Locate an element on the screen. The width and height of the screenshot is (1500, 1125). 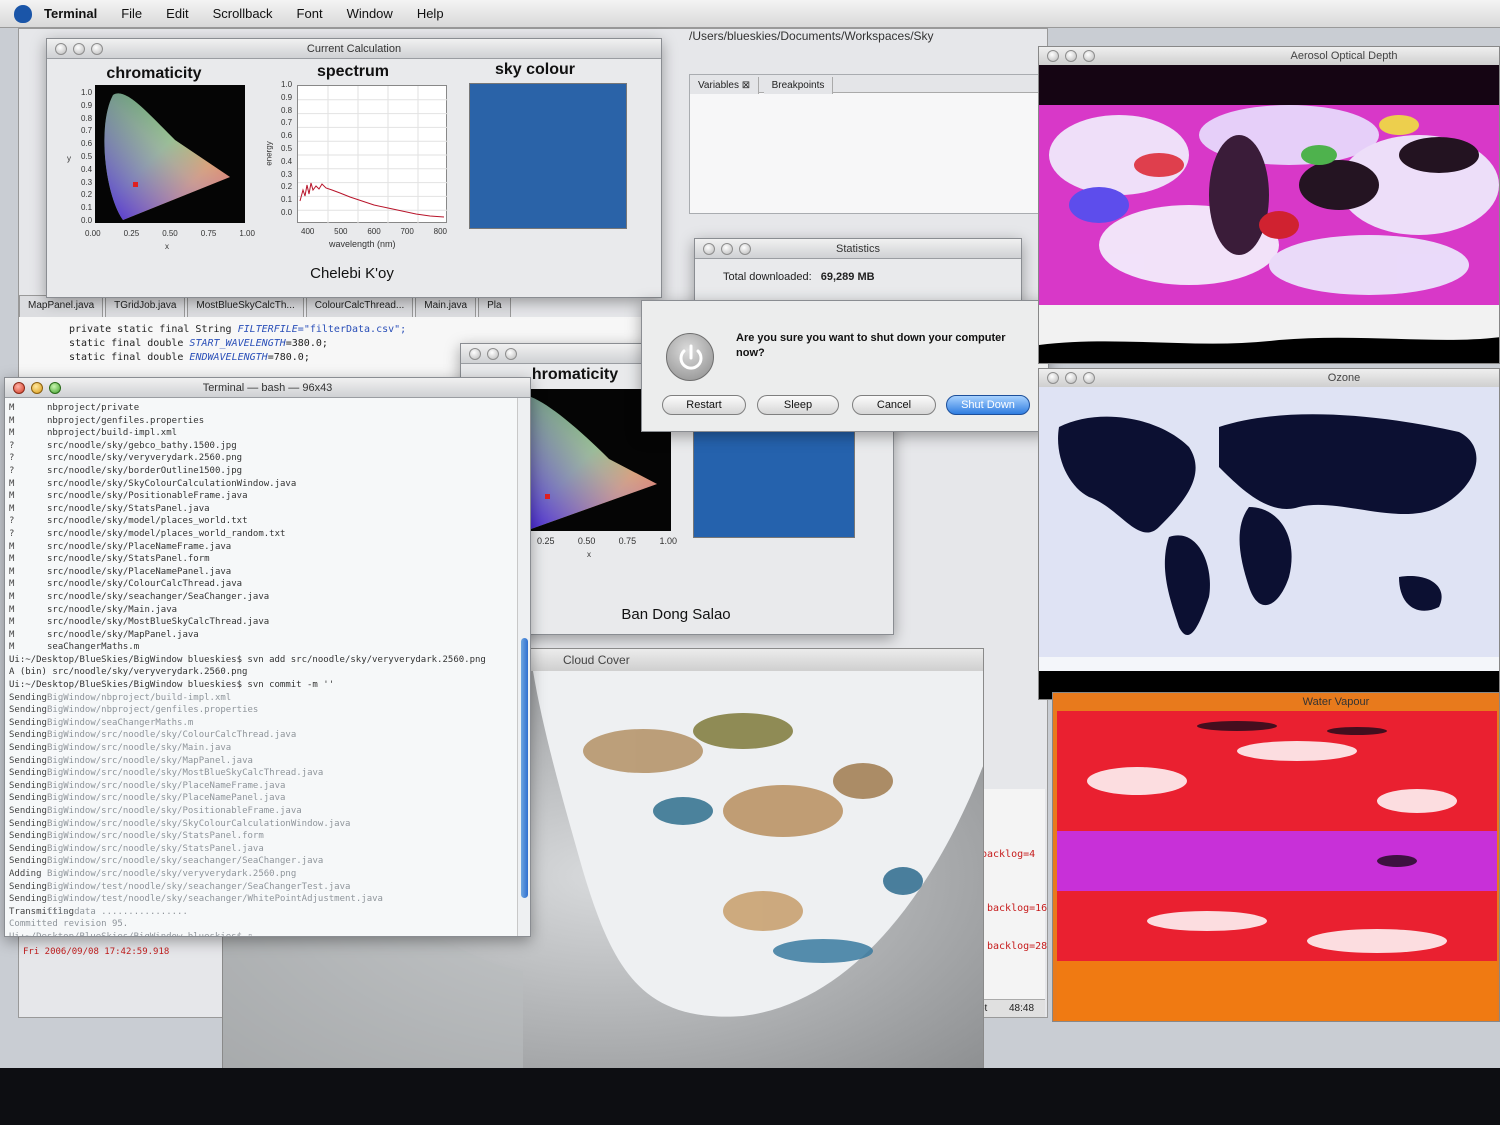
terminal-text: BigWindow/src/noodle/sky/MapPanel.java is located at coordinates (150, 760).